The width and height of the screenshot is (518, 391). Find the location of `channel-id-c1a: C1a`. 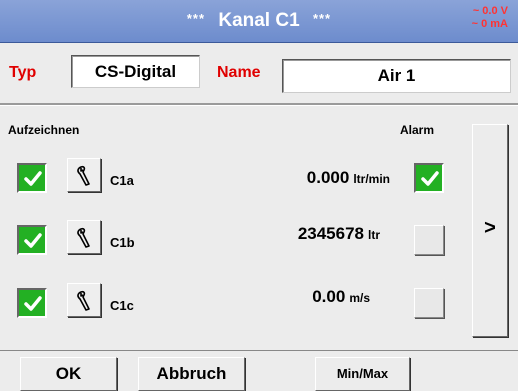

channel-id-c1a: C1a is located at coordinates (122, 180).